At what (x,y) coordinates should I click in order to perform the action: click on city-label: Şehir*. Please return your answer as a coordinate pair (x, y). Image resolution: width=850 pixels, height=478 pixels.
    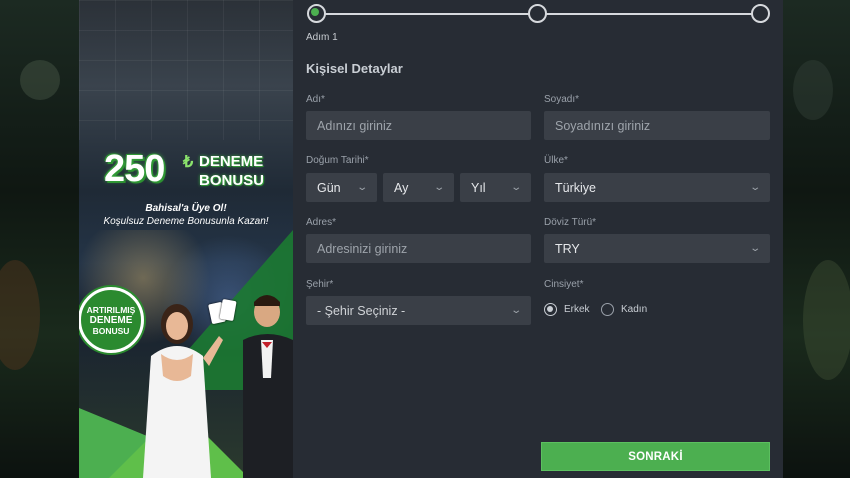
    Looking at the image, I should click on (320, 284).